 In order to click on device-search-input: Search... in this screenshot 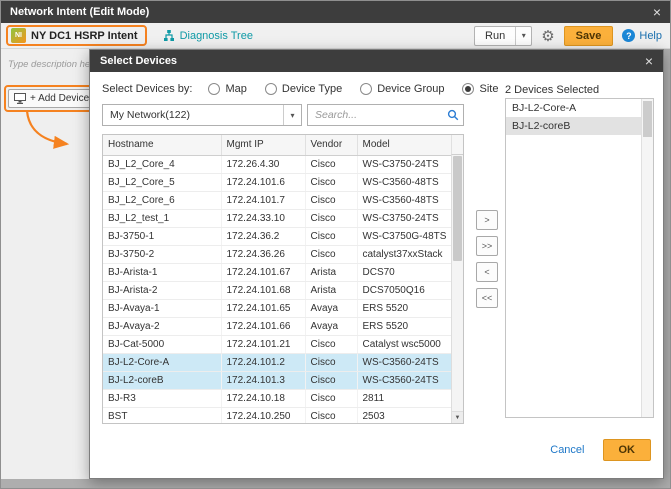, I will do `click(385, 115)`.